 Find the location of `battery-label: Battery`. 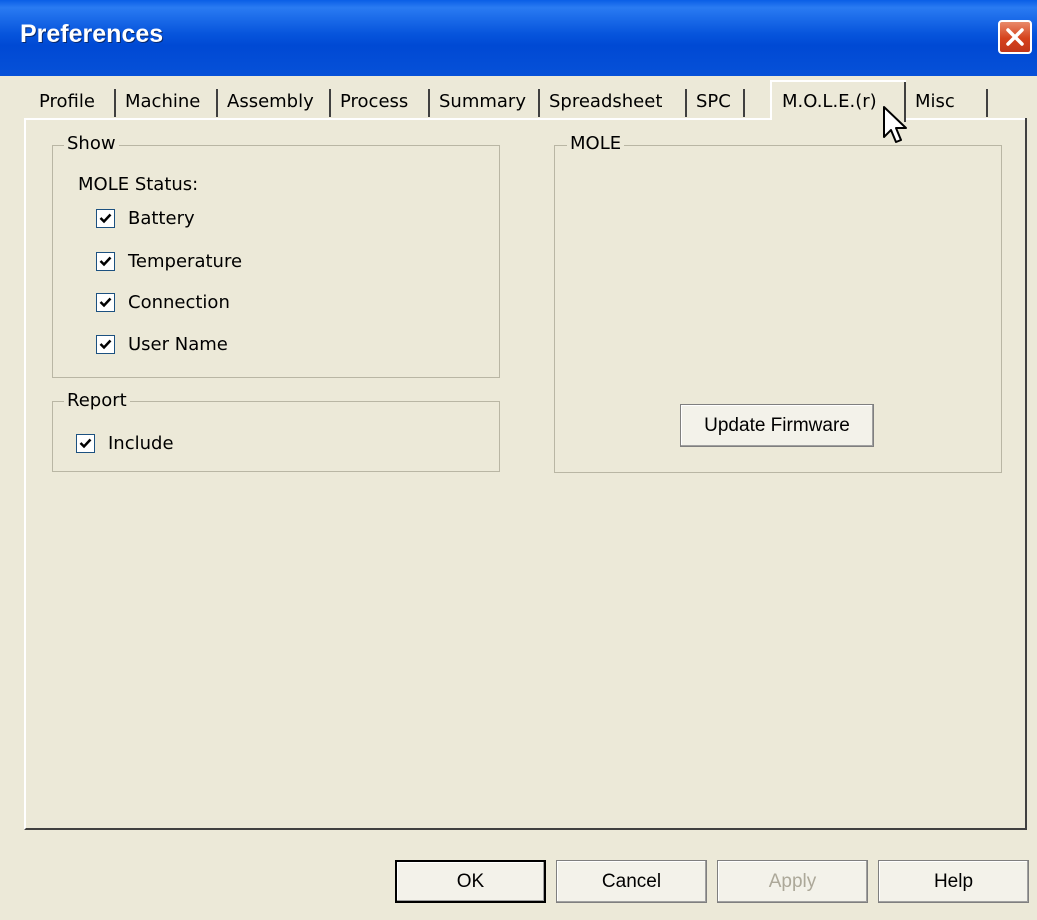

battery-label: Battery is located at coordinates (161, 218).